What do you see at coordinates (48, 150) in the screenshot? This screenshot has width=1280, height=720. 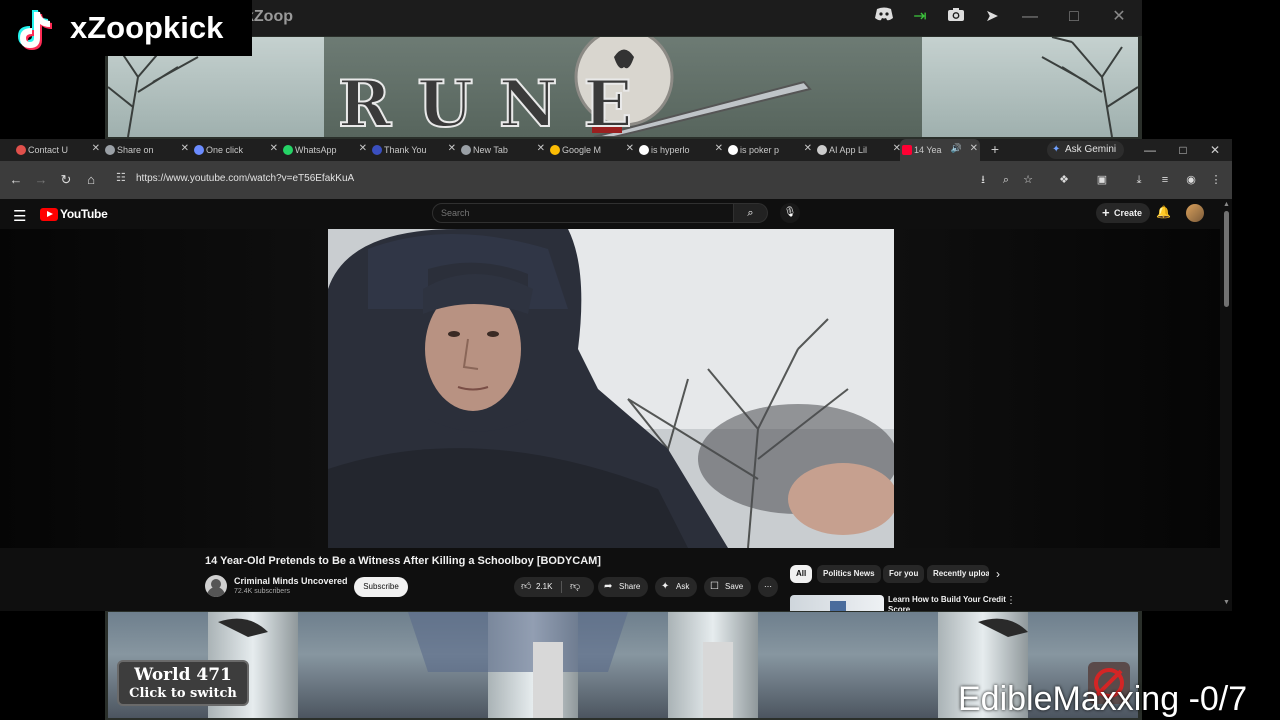 I see `tab-label: Contact U` at bounding box center [48, 150].